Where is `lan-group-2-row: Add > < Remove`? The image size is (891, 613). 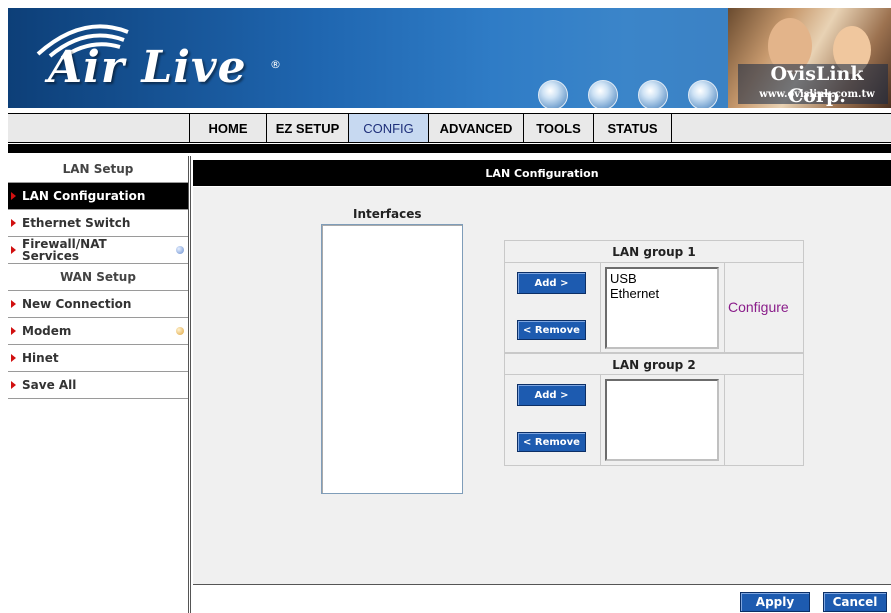 lan-group-2-row: Add > < Remove is located at coordinates (654, 420).